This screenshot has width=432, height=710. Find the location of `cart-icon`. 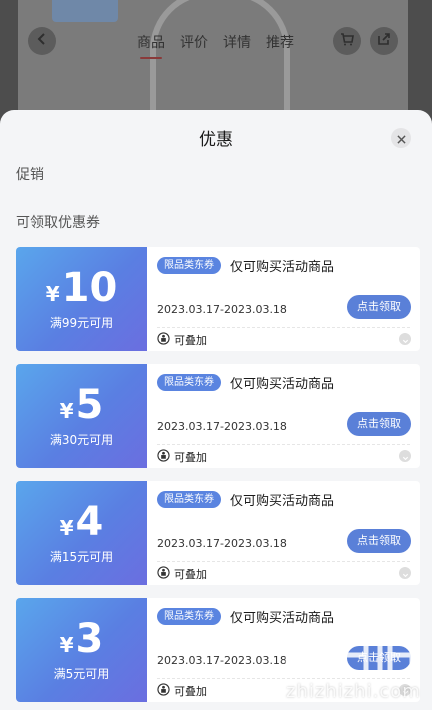

cart-icon is located at coordinates (347, 41).